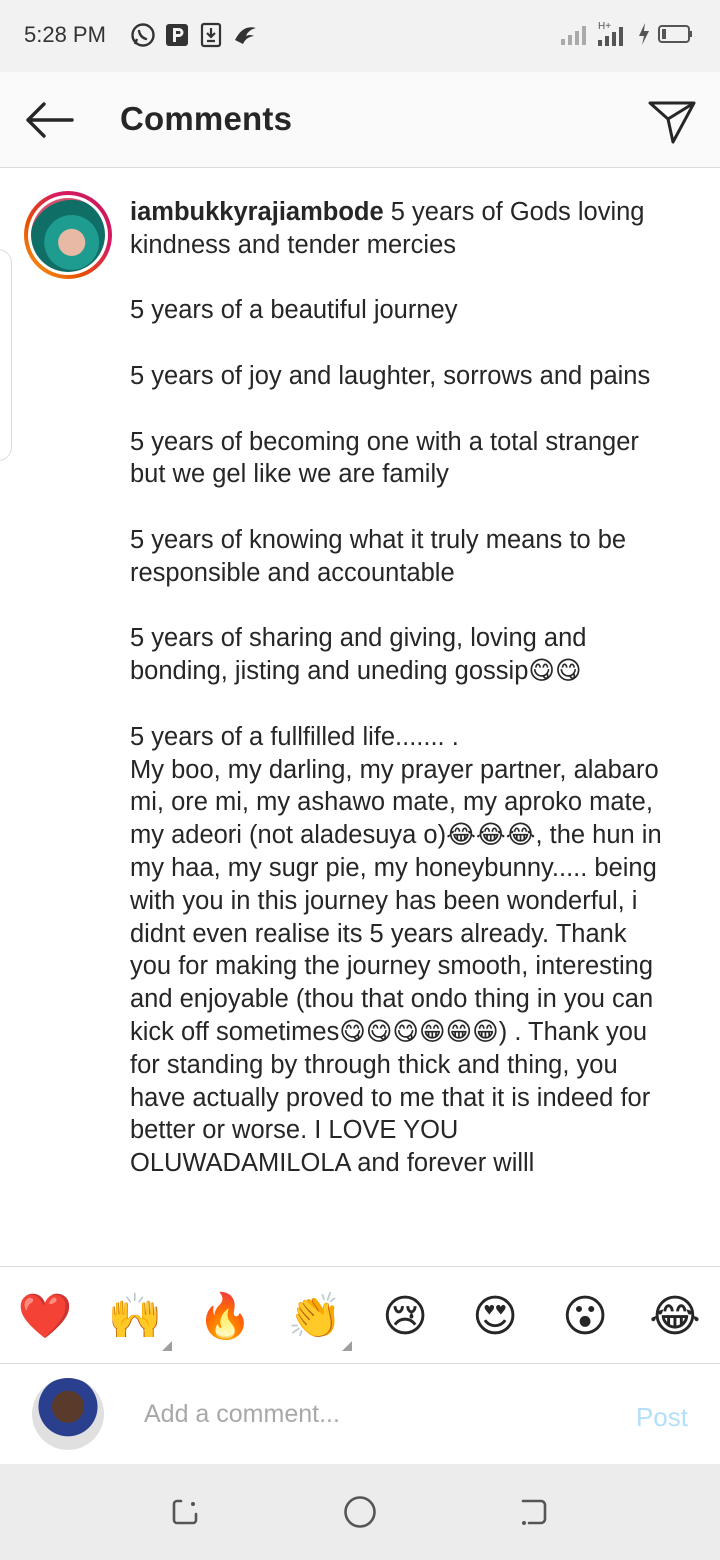  I want to click on author-avatar, so click(68, 235).